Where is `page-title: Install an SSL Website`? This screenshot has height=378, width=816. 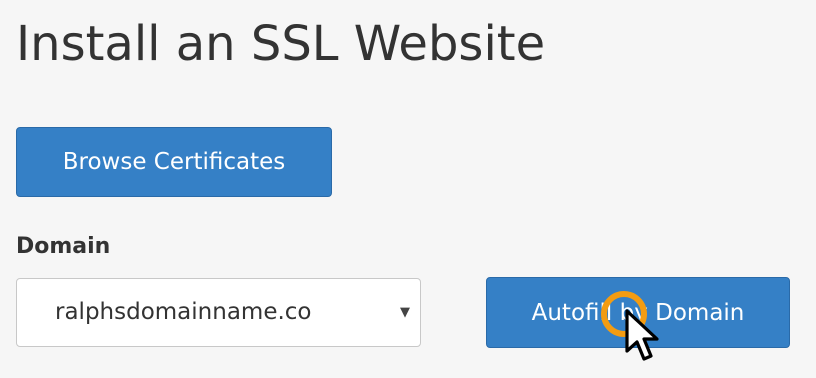
page-title: Install an SSL Website is located at coordinates (281, 44).